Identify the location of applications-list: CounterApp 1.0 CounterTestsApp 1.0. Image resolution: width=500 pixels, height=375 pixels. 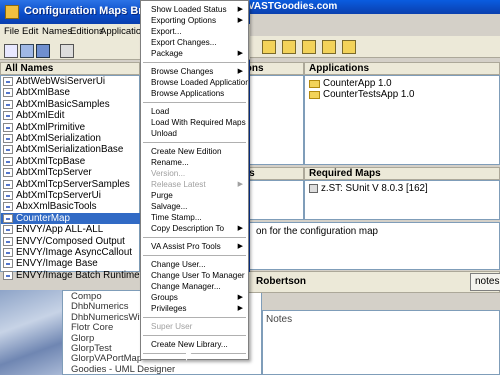
(402, 120).